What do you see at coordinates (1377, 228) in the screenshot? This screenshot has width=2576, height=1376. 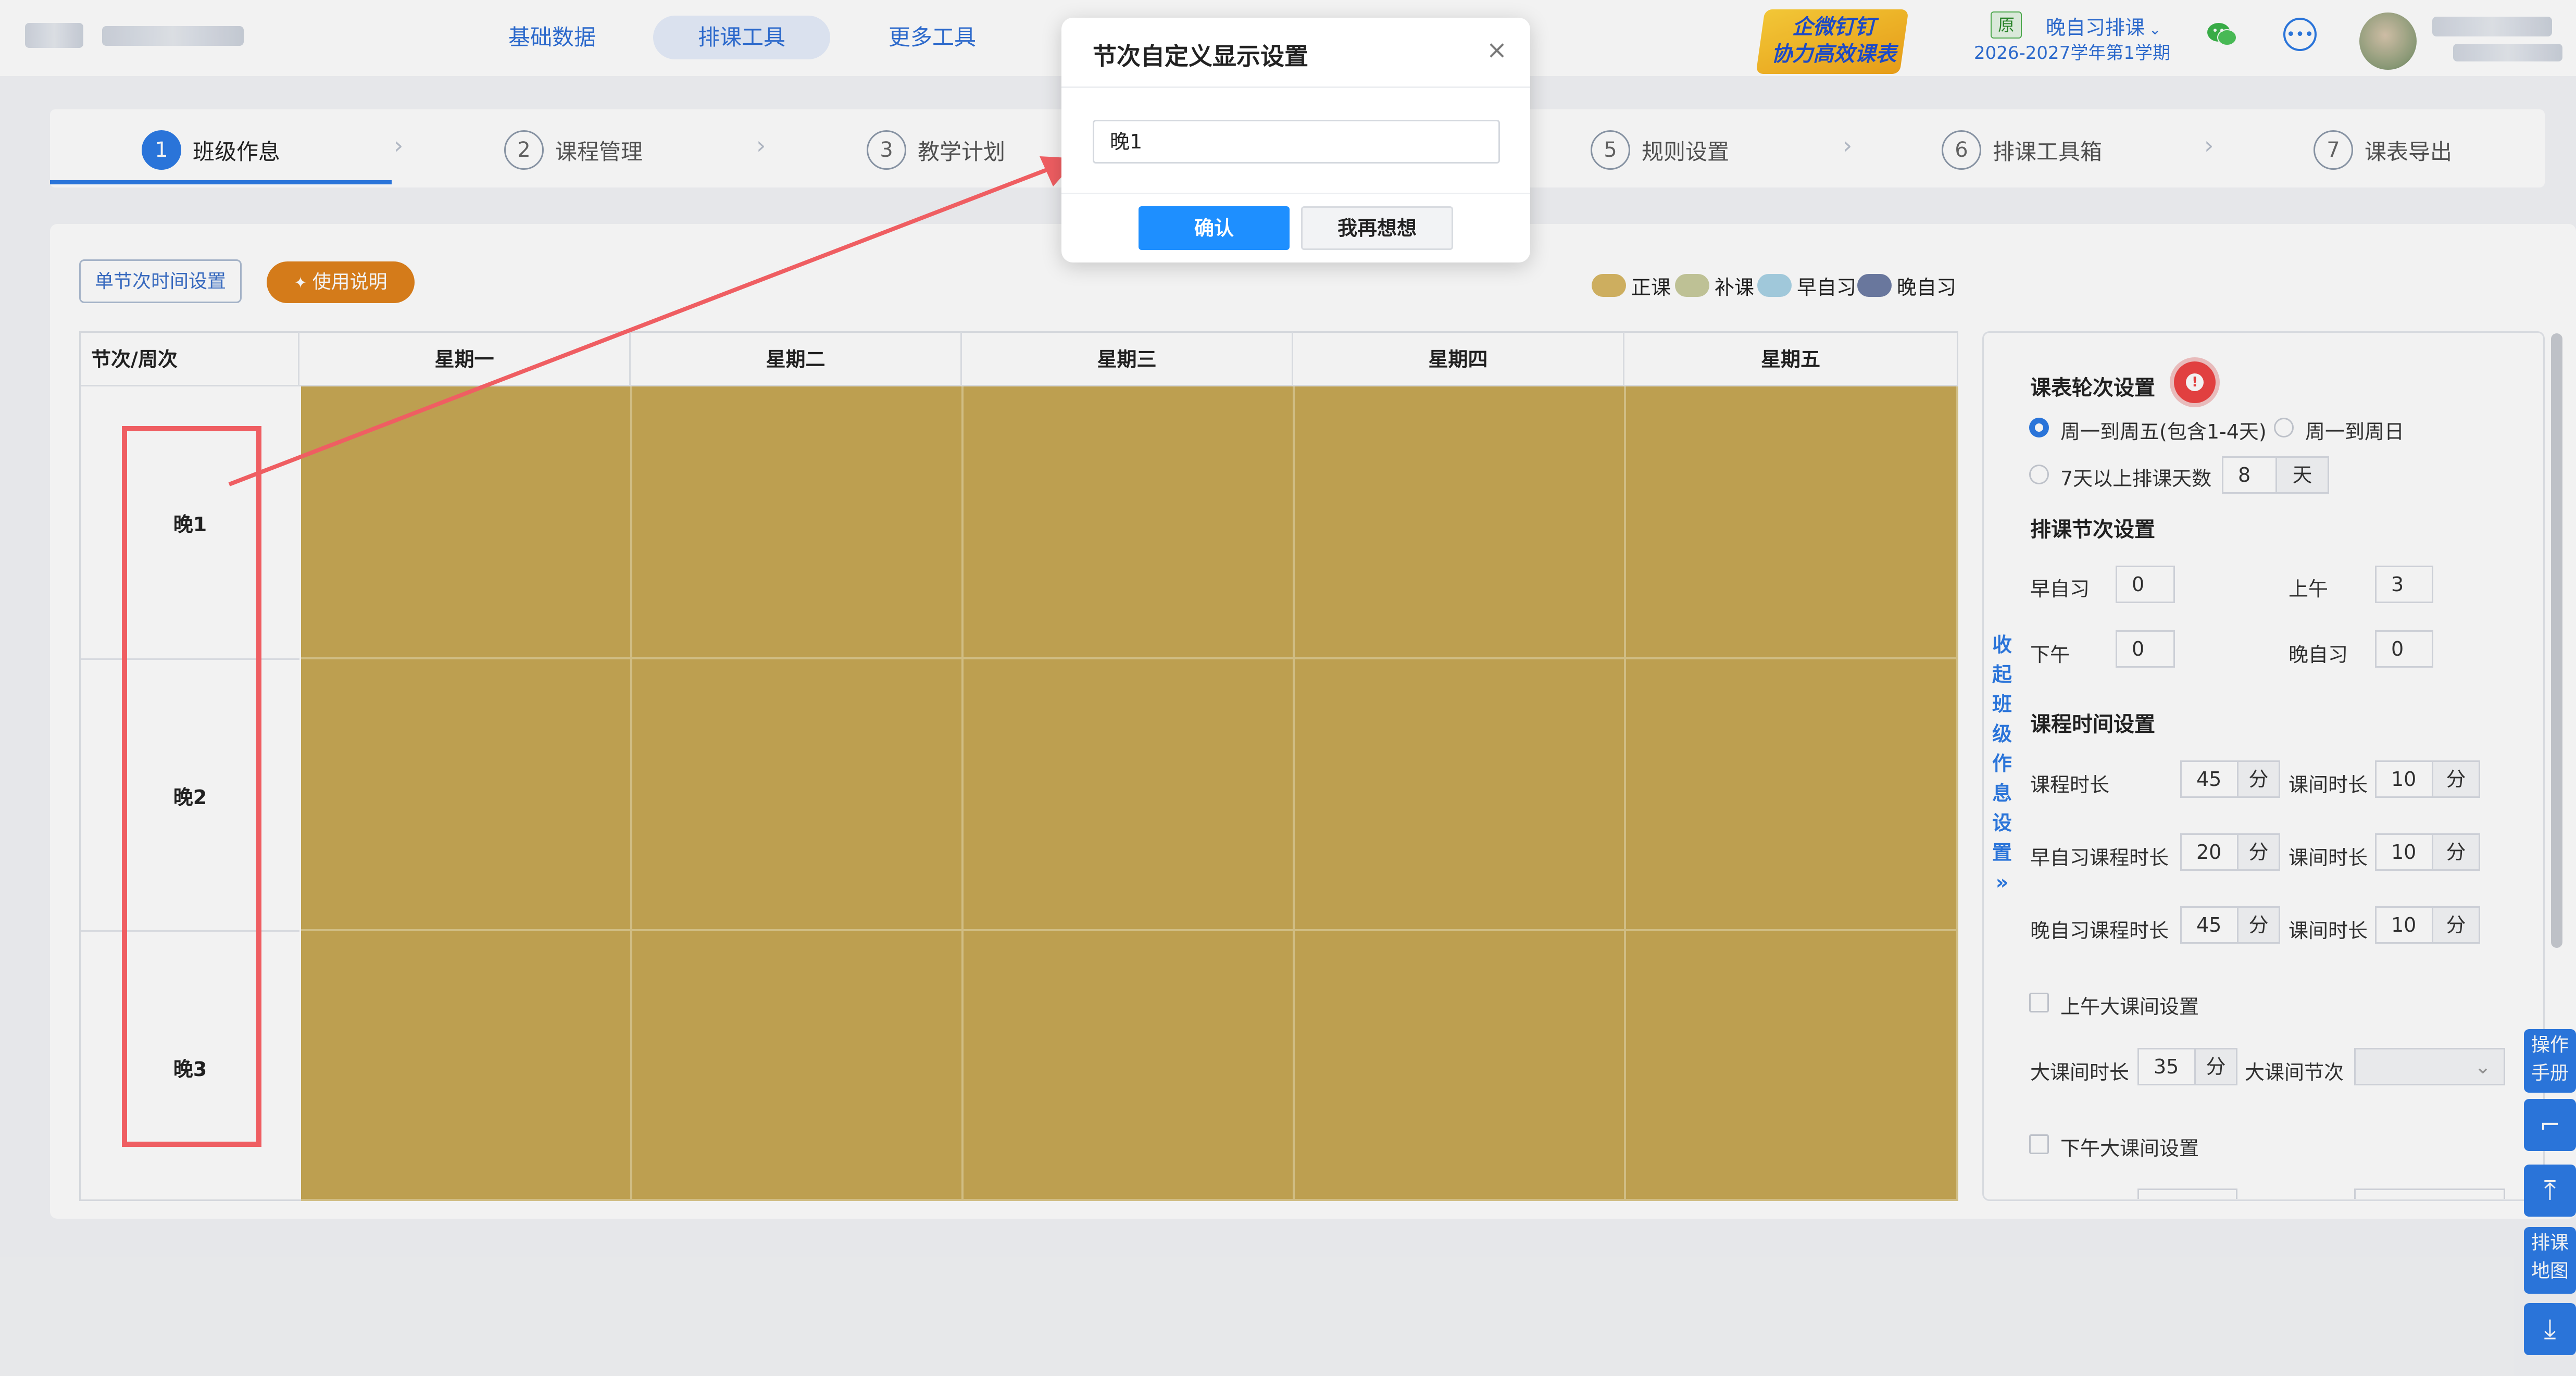 I see `cancel-button: 我再想想` at bounding box center [1377, 228].